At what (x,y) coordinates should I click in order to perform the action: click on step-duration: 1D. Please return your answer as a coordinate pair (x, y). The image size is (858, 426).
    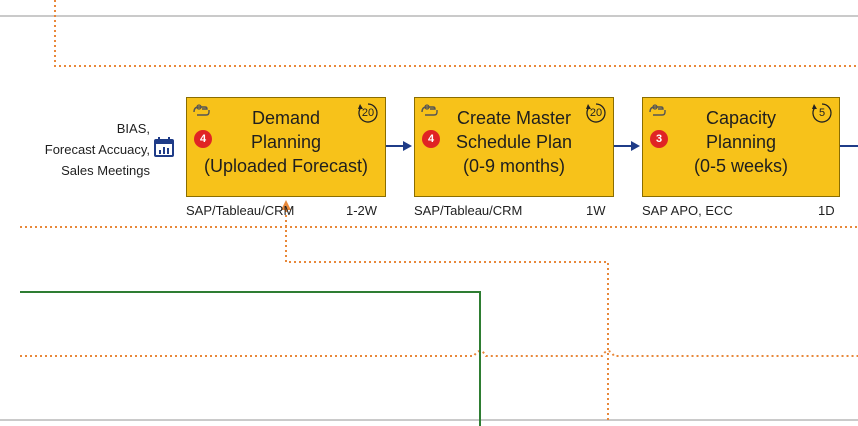
    Looking at the image, I should click on (826, 210).